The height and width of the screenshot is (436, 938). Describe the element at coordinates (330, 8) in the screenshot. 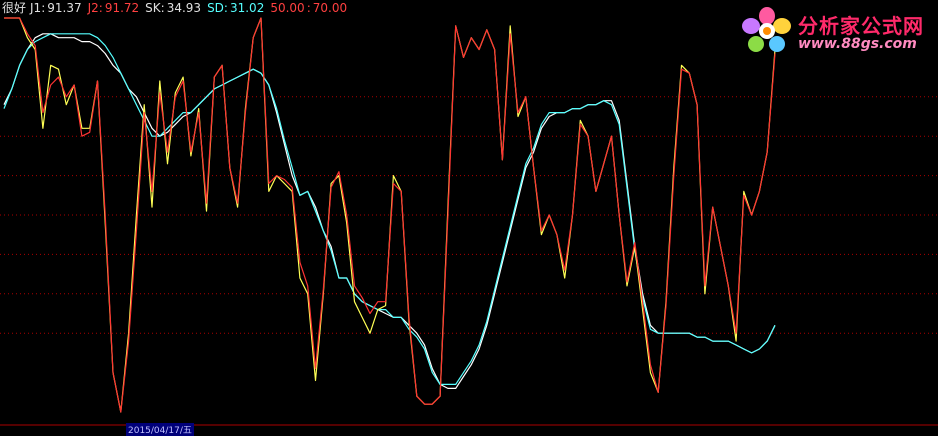

I see `legend-level-70: 70.00` at that location.